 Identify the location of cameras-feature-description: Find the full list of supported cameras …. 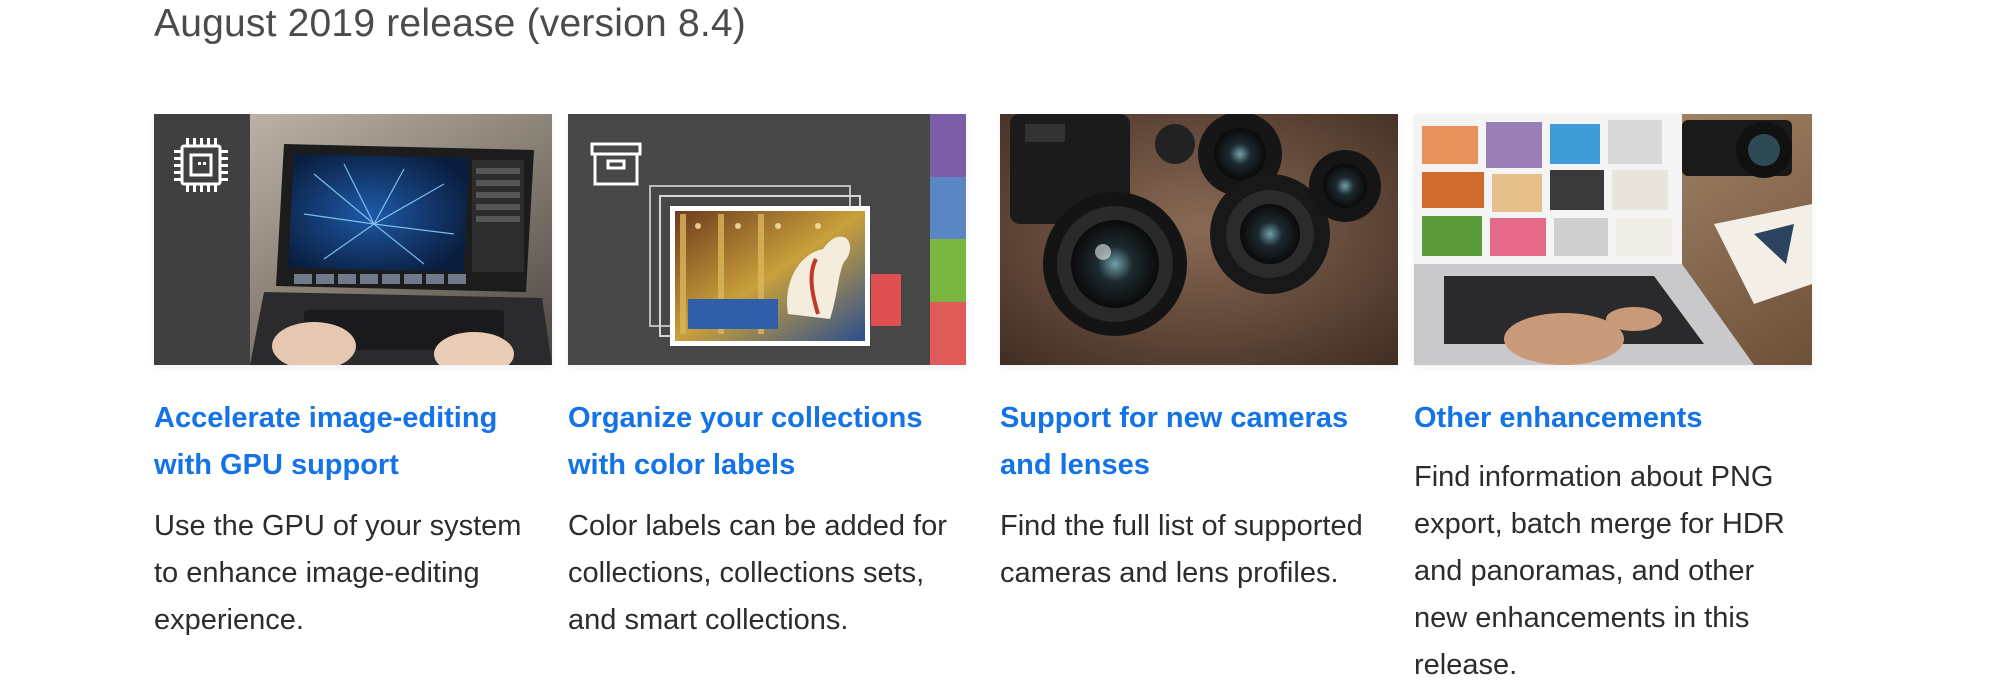
(1181, 549).